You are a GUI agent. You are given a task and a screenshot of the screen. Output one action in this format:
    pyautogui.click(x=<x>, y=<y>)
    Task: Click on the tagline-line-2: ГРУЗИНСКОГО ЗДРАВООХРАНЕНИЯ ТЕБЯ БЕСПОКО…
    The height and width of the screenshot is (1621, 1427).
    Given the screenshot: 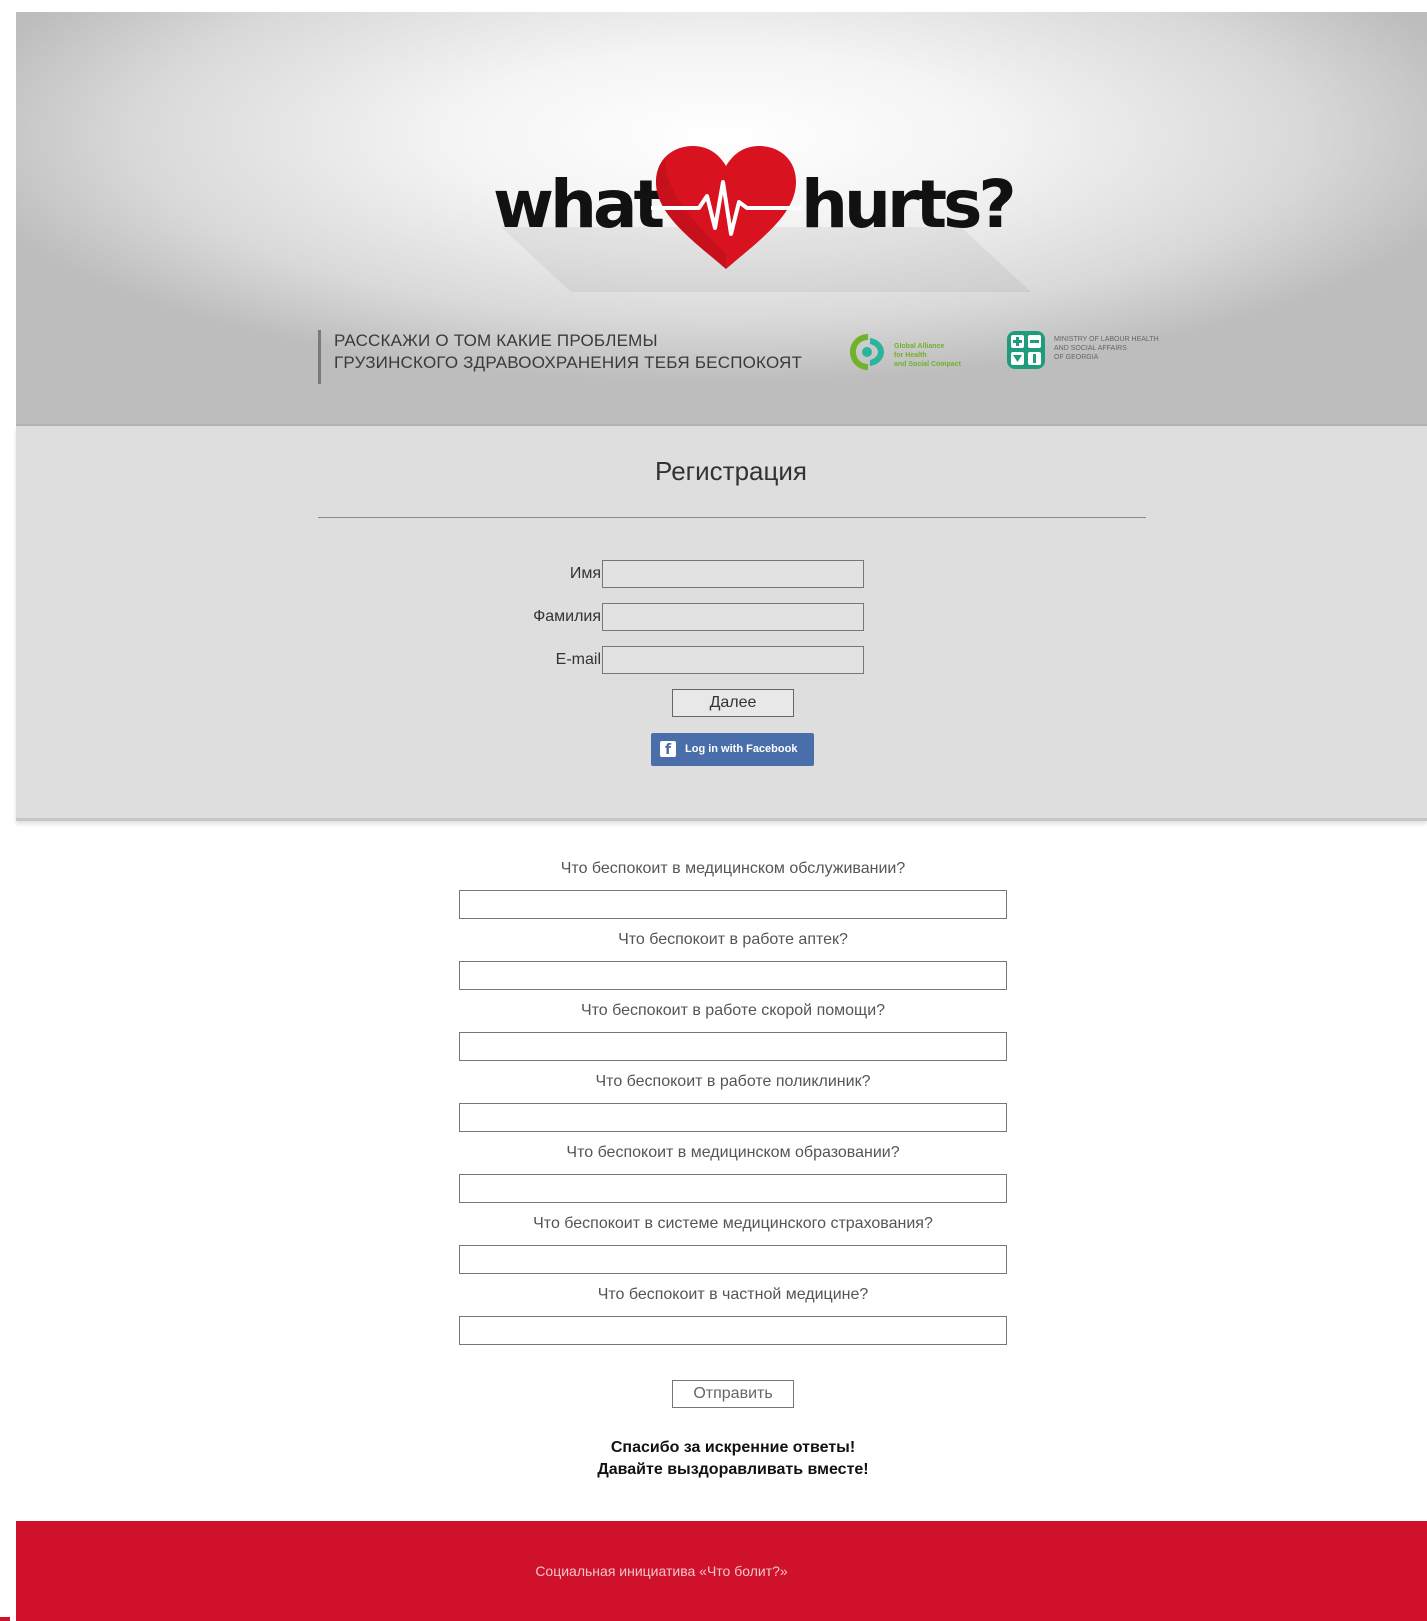 What is the action you would take?
    pyautogui.click(x=568, y=362)
    